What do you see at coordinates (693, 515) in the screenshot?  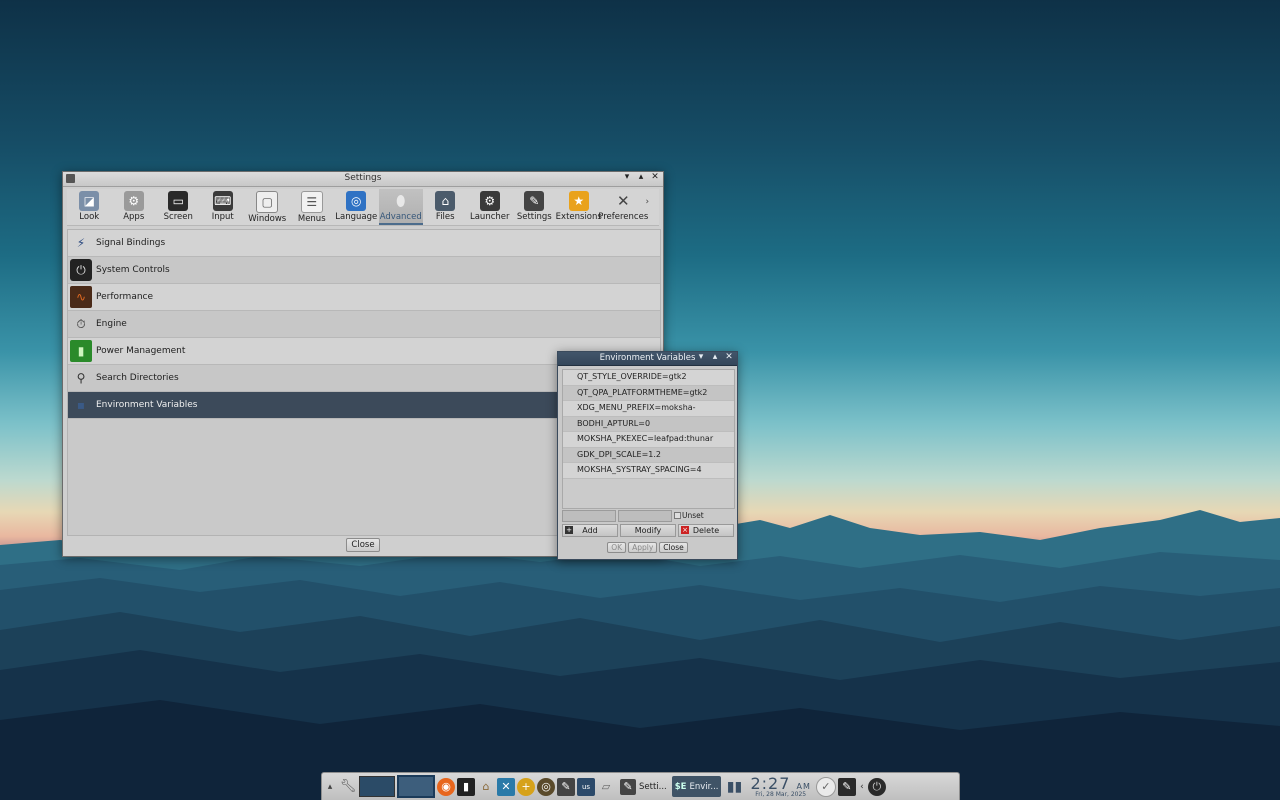 I see `unset-label: Unset` at bounding box center [693, 515].